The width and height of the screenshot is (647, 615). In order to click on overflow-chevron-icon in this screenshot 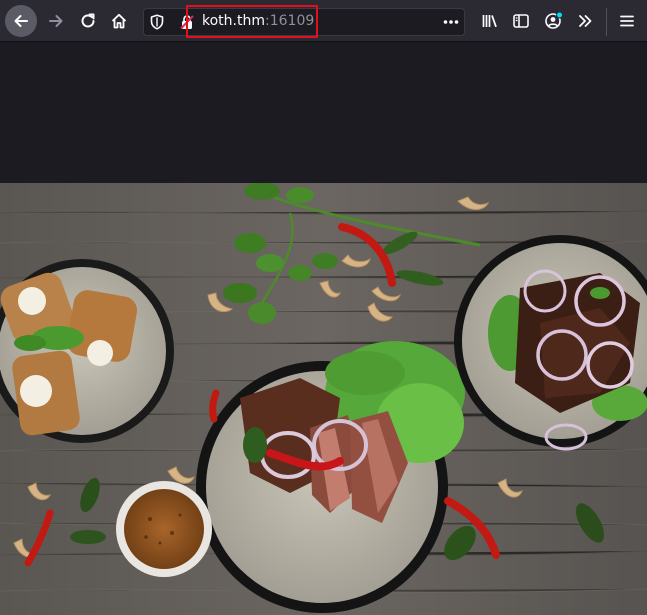, I will do `click(585, 21)`.